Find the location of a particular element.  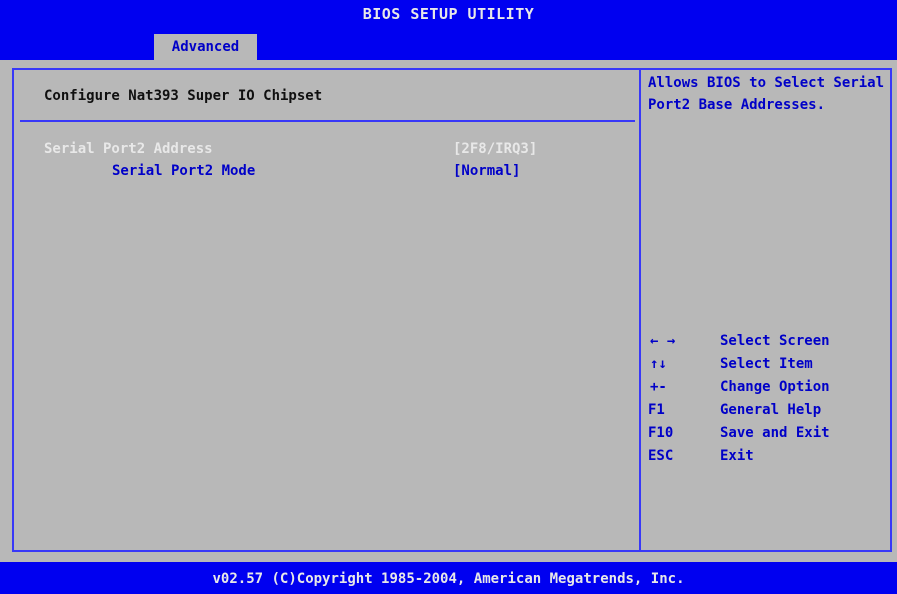

legend-row-change-option: +- Change Option is located at coordinates (770, 387).